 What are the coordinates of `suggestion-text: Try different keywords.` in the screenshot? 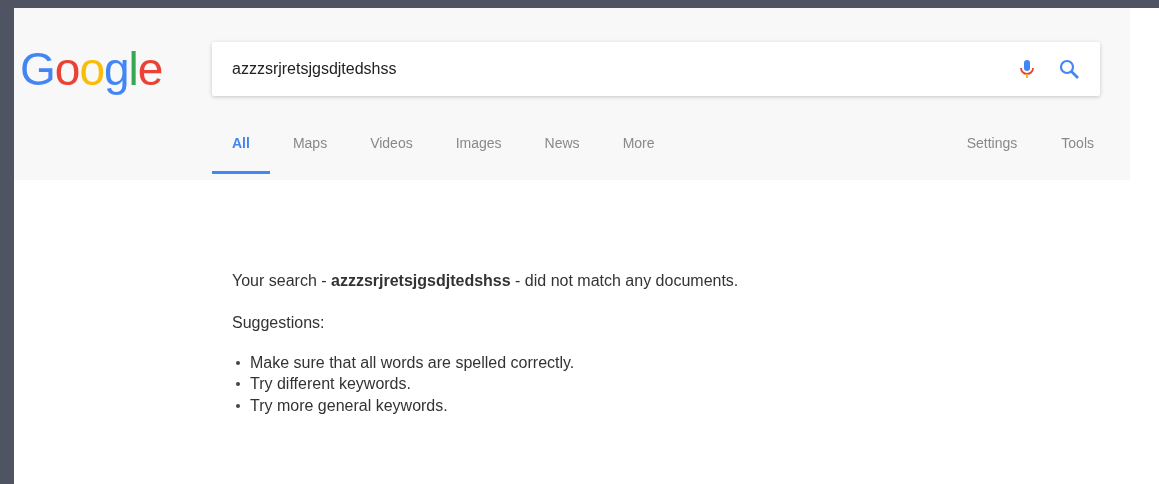 It's located at (330, 384).